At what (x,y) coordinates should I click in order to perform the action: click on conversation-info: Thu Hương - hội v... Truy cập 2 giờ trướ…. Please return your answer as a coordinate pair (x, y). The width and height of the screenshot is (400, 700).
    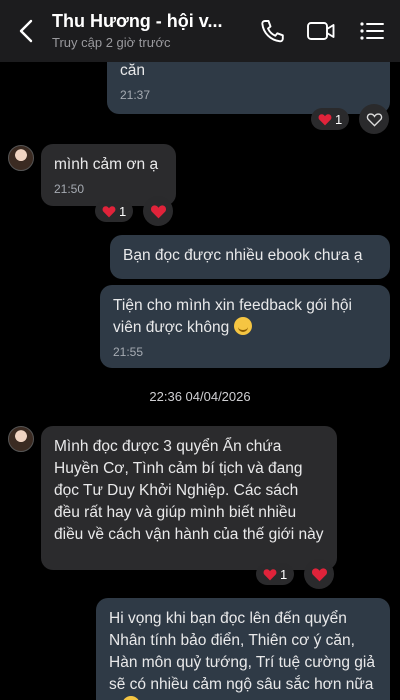
    Looking at the image, I should click on (147, 30).